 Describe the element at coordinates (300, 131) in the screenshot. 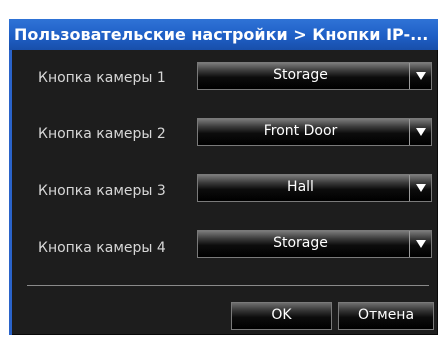

I see `camera-button-2-value: Front Door` at that location.